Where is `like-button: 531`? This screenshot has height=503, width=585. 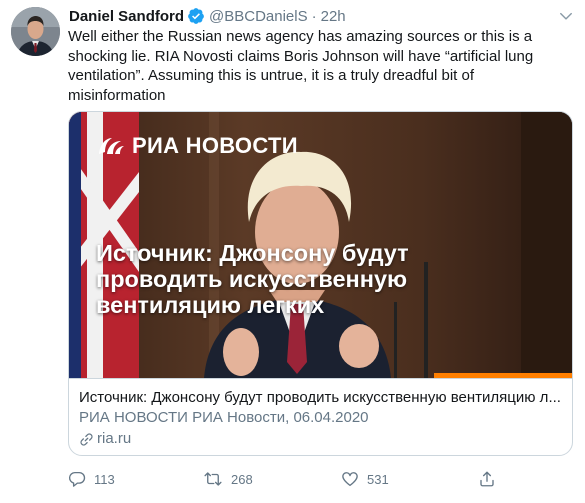 like-button: 531 is located at coordinates (365, 479).